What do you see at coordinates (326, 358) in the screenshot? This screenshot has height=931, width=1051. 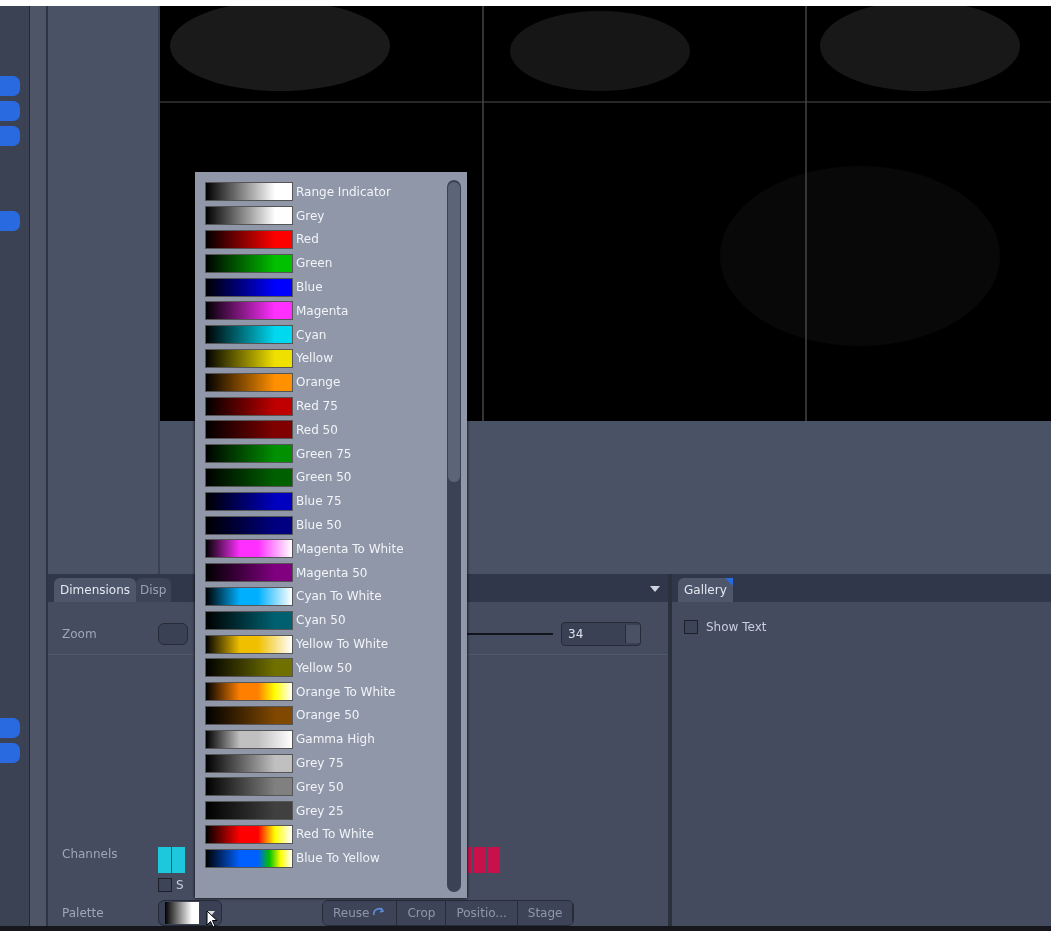 I see `palette-option: Yellow` at bounding box center [326, 358].